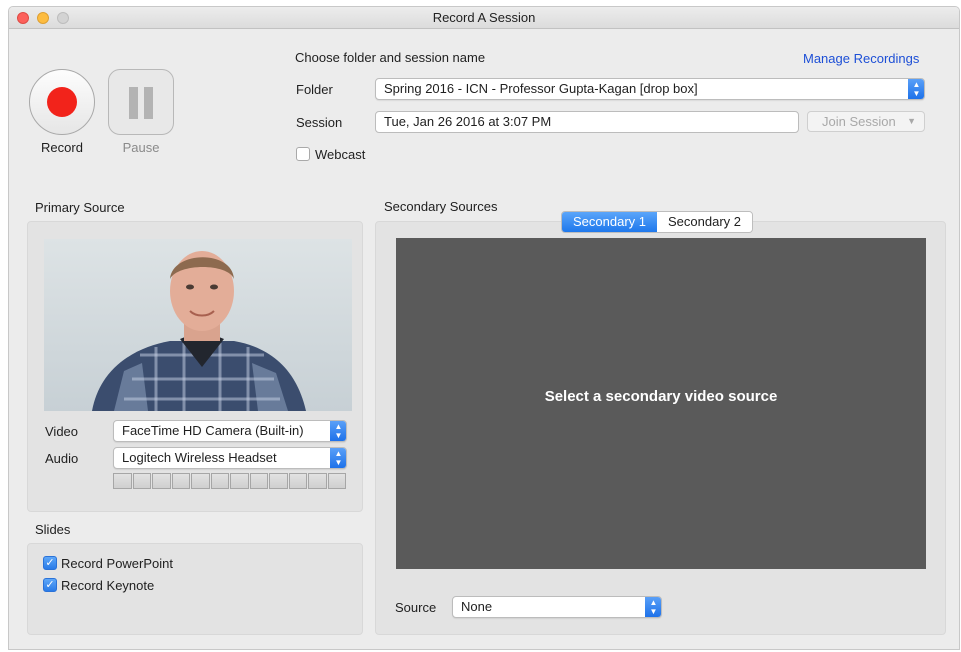 The width and height of the screenshot is (961, 652). What do you see at coordinates (23, 18) in the screenshot?
I see `close-window-button` at bounding box center [23, 18].